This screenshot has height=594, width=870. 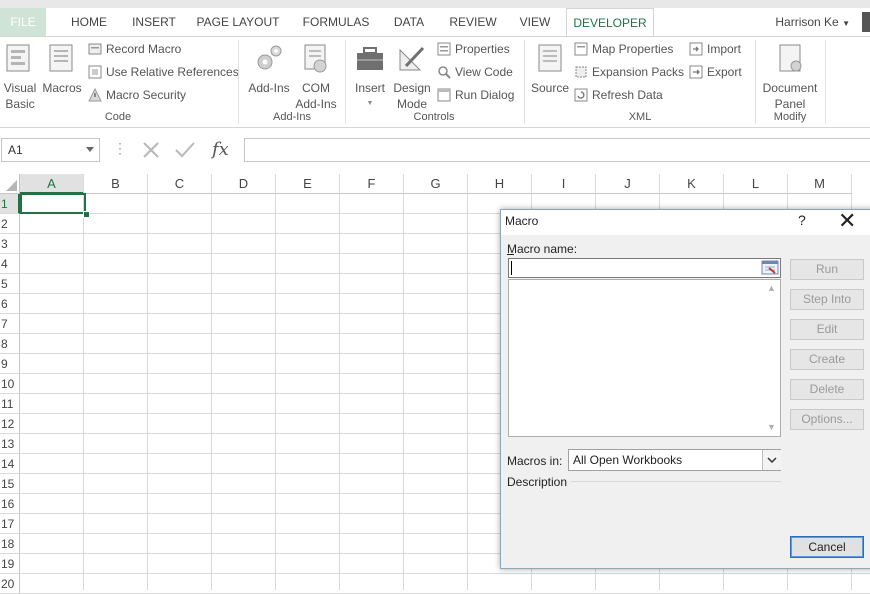 What do you see at coordinates (89, 22) in the screenshot?
I see `tab-home: HOME` at bounding box center [89, 22].